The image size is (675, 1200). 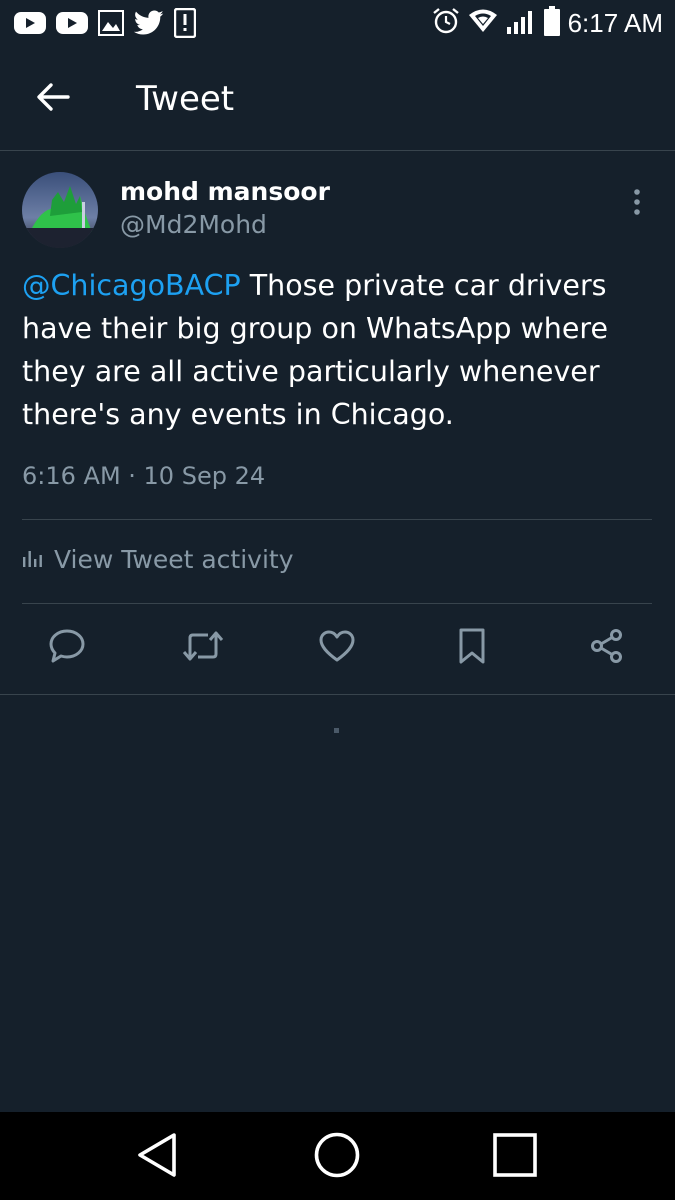 I want to click on recents-square-icon, so click(x=515, y=1157).